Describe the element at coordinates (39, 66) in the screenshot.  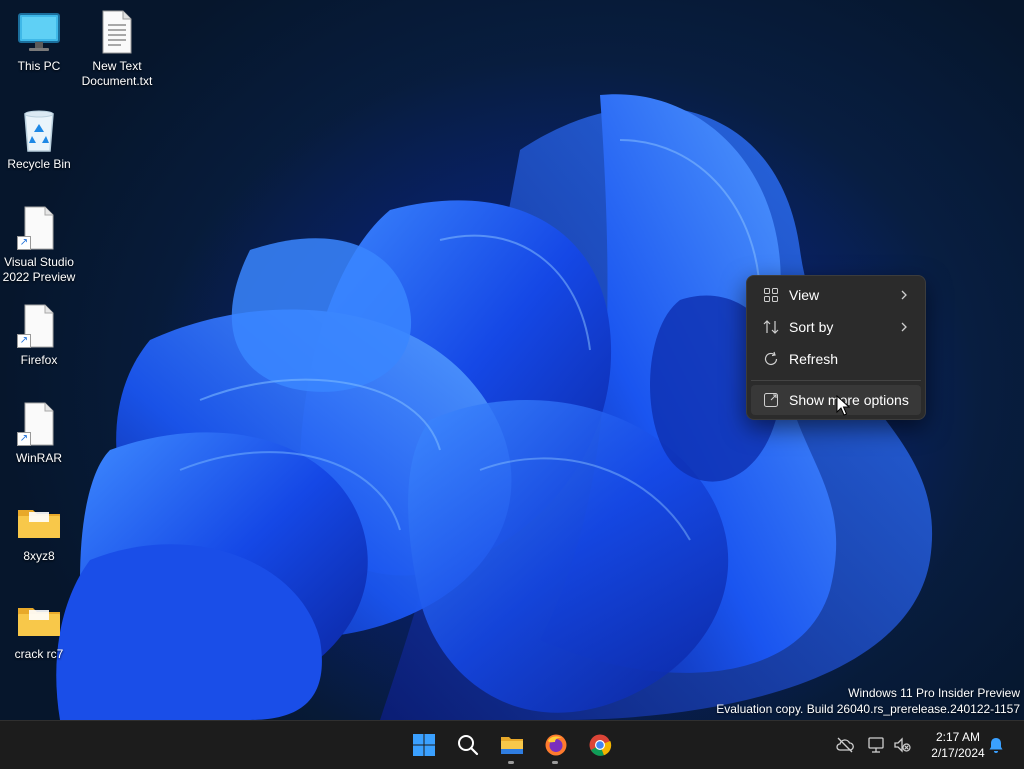
I see `desktop-icon-label: This PC` at that location.